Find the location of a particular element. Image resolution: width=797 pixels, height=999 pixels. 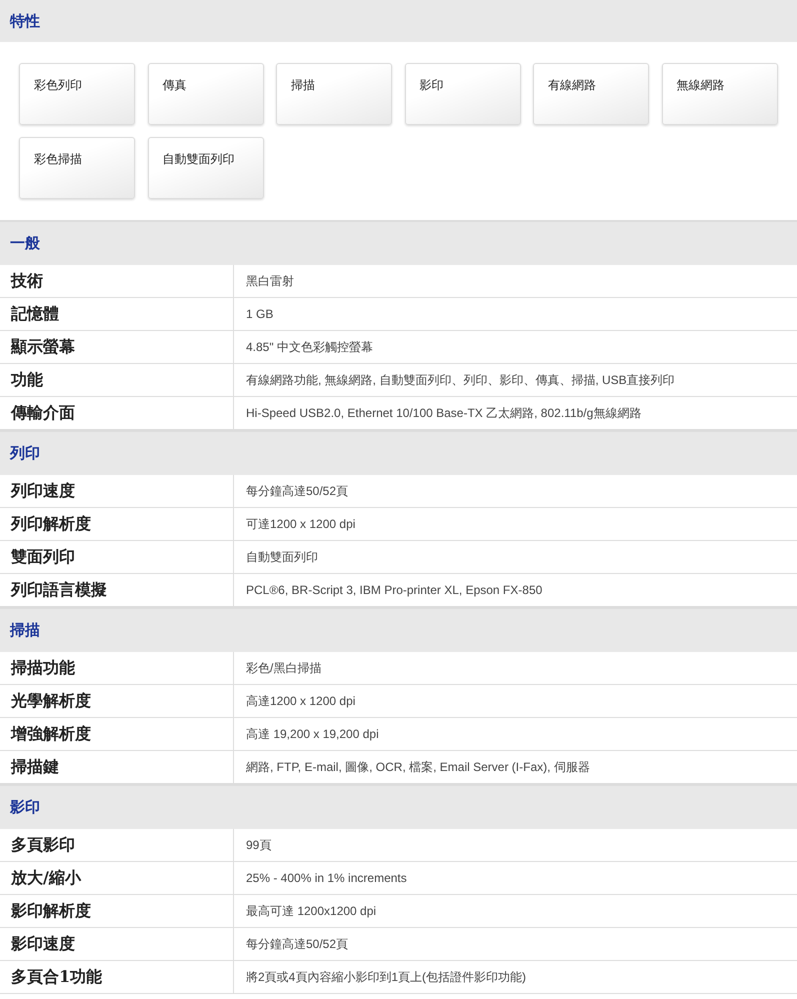

spec-value: Hi-Speed USB2.0, Ethernet 10/100 Base-TX 乙太網路, 802.11b/g無線網路 is located at coordinates (444, 413).